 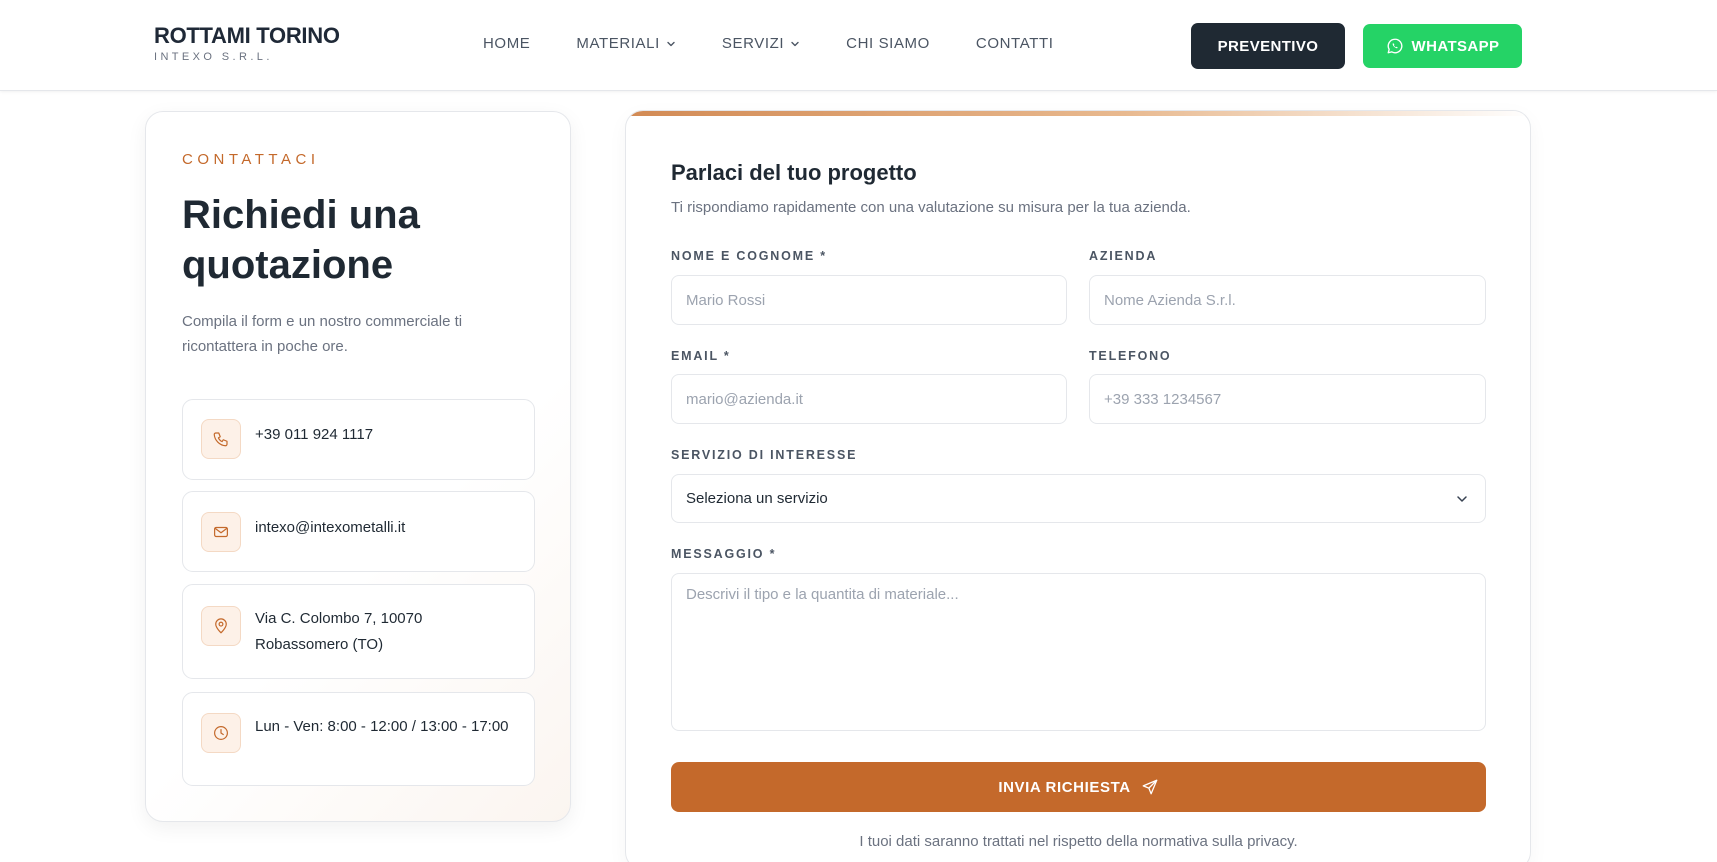 What do you see at coordinates (724, 554) in the screenshot?
I see `message-label: MESSAGGIO *` at bounding box center [724, 554].